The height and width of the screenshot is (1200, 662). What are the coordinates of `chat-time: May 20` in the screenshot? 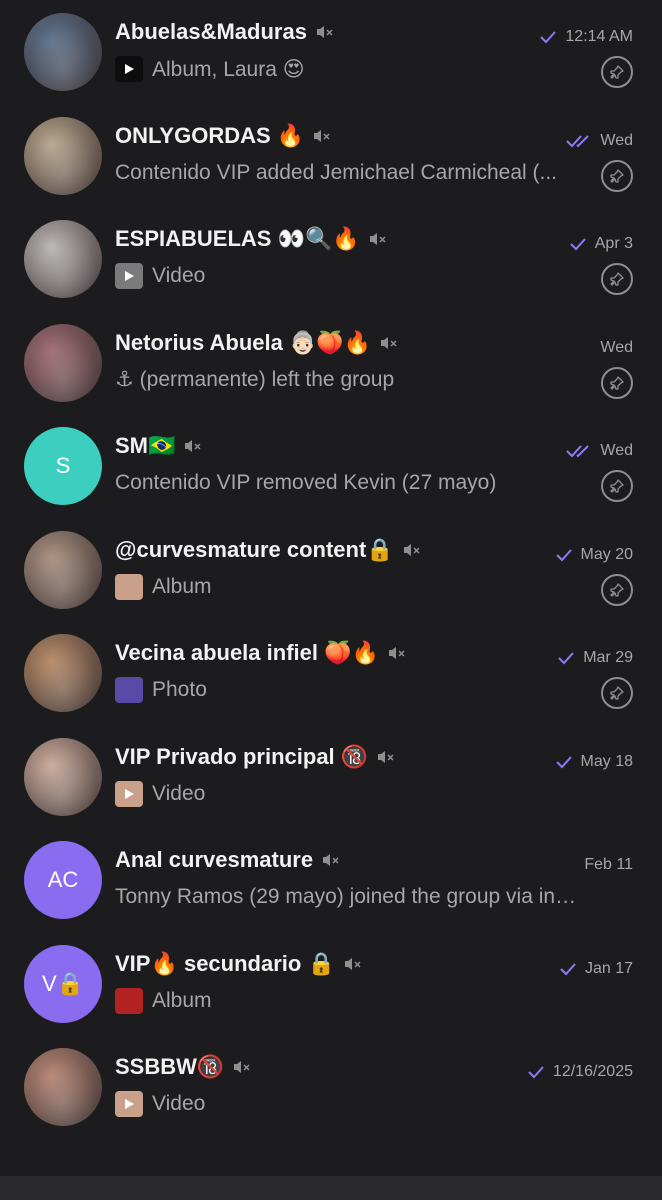 It's located at (606, 554).